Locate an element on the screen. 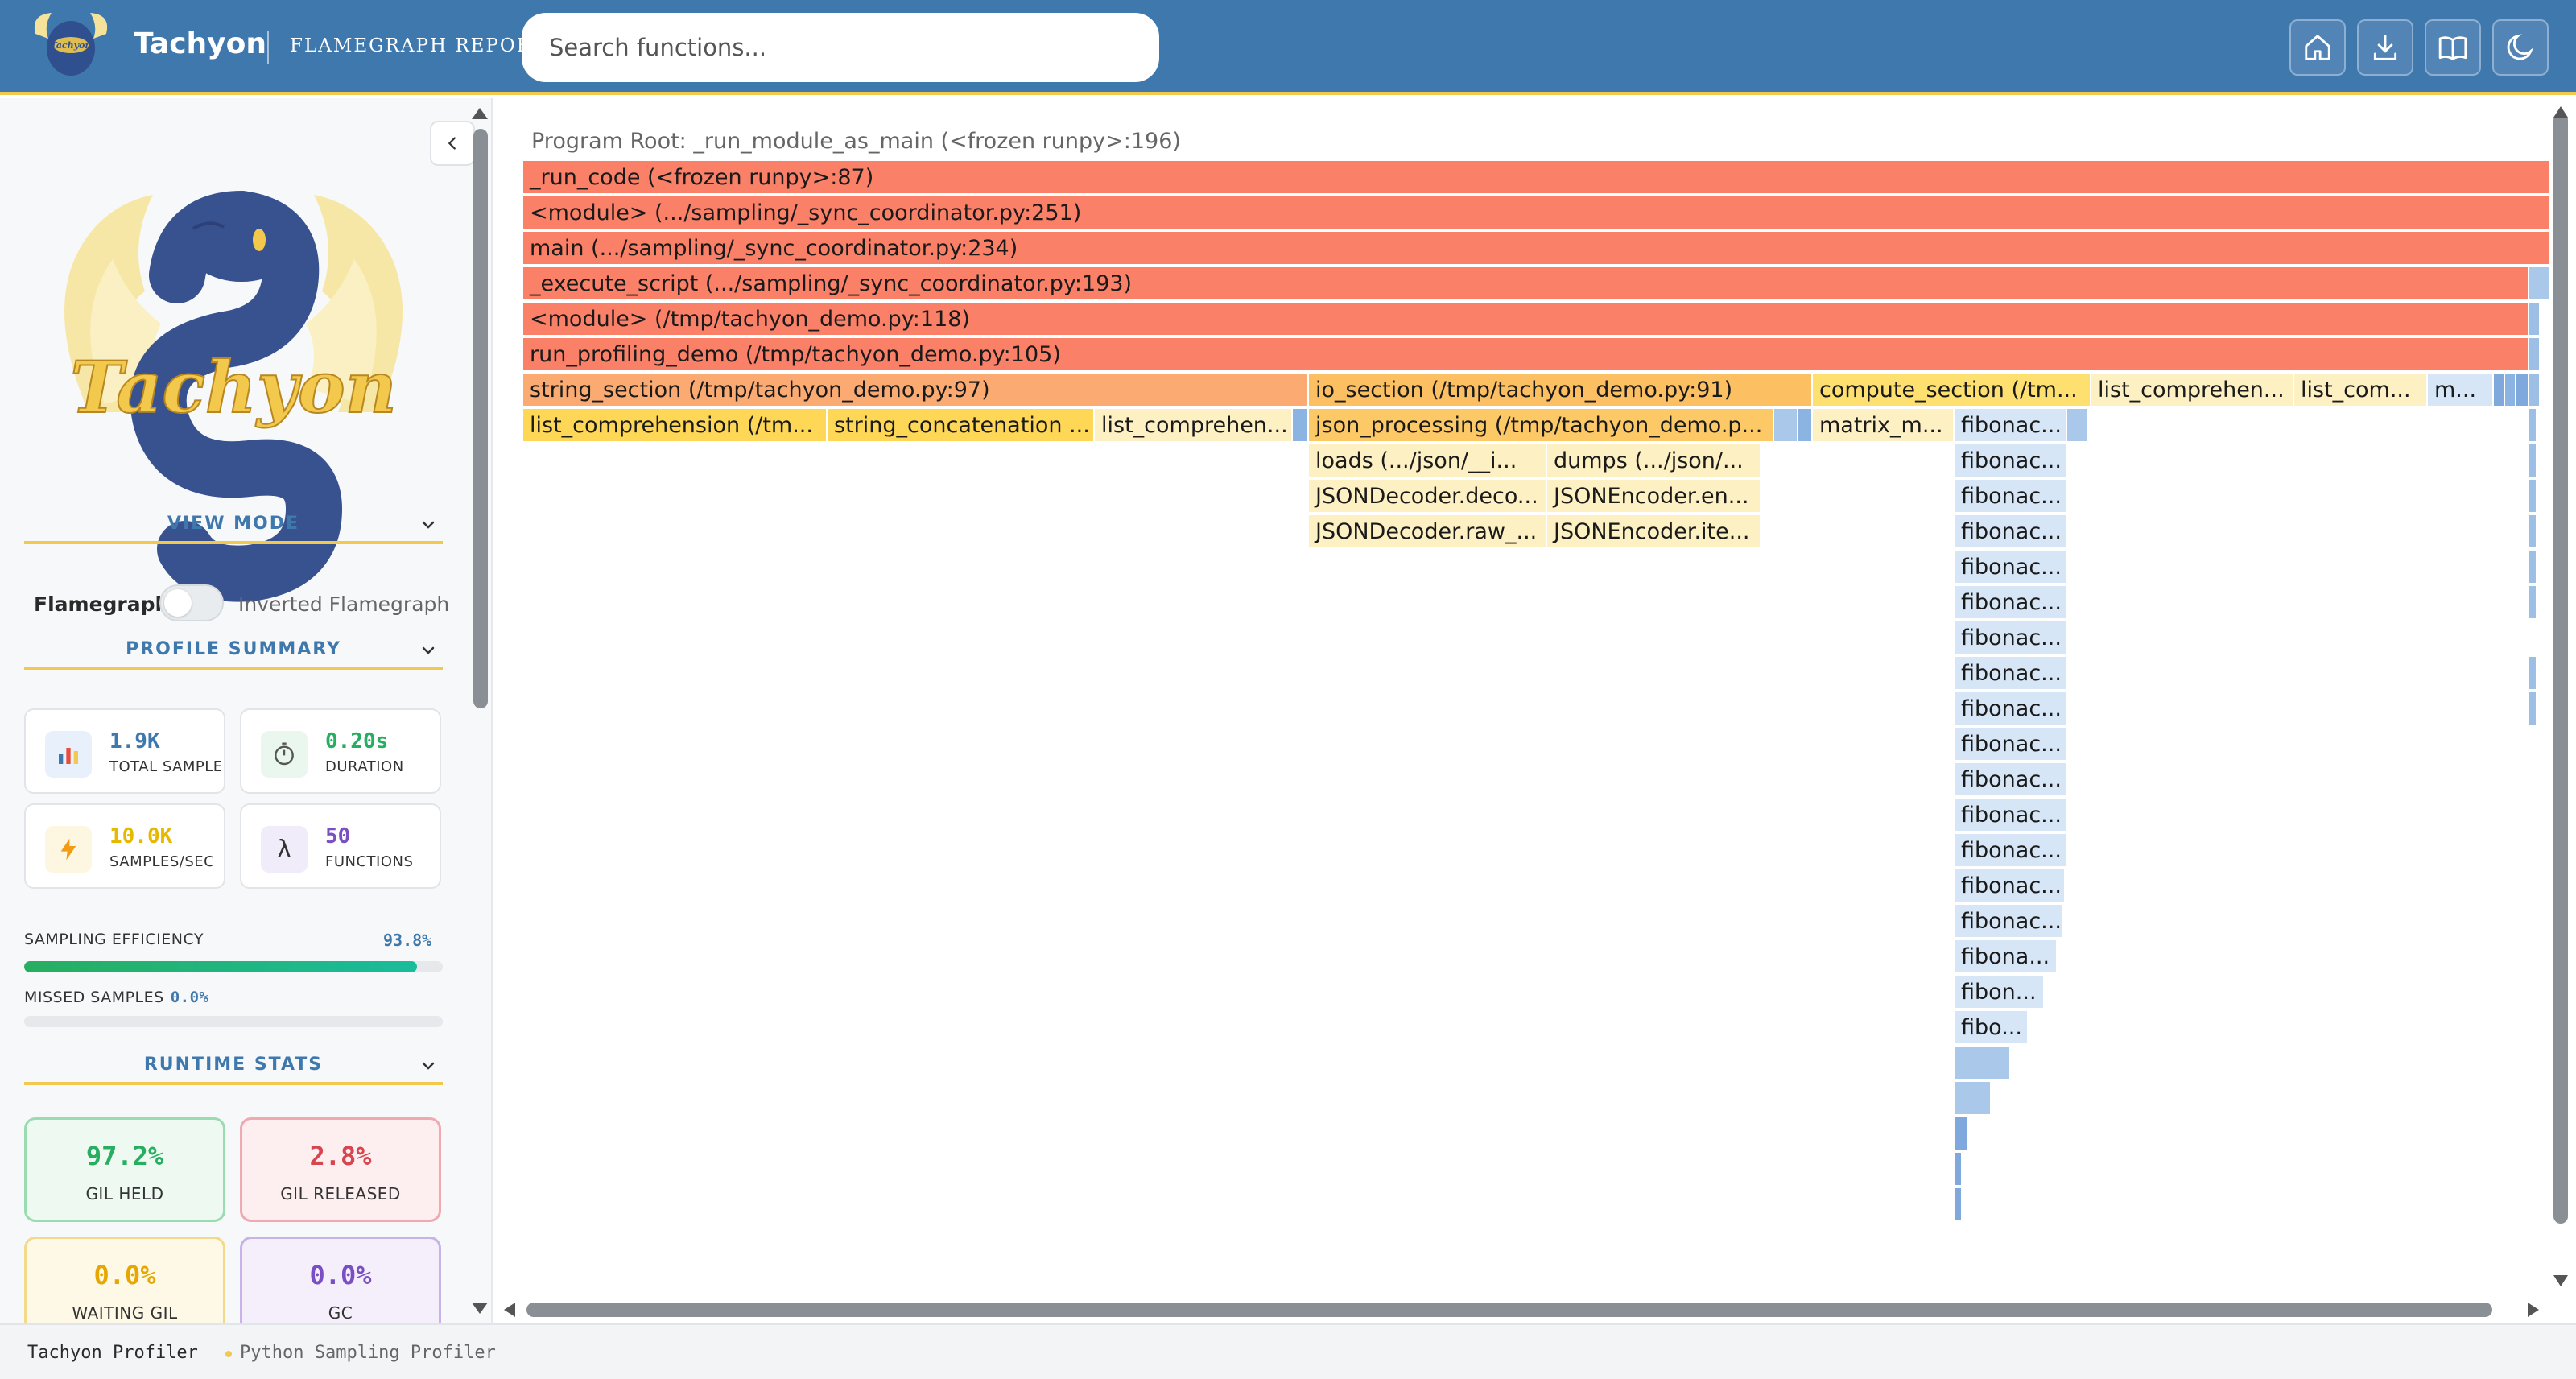  flamegraph-scroll-up-arrow is located at coordinates (2560, 112).